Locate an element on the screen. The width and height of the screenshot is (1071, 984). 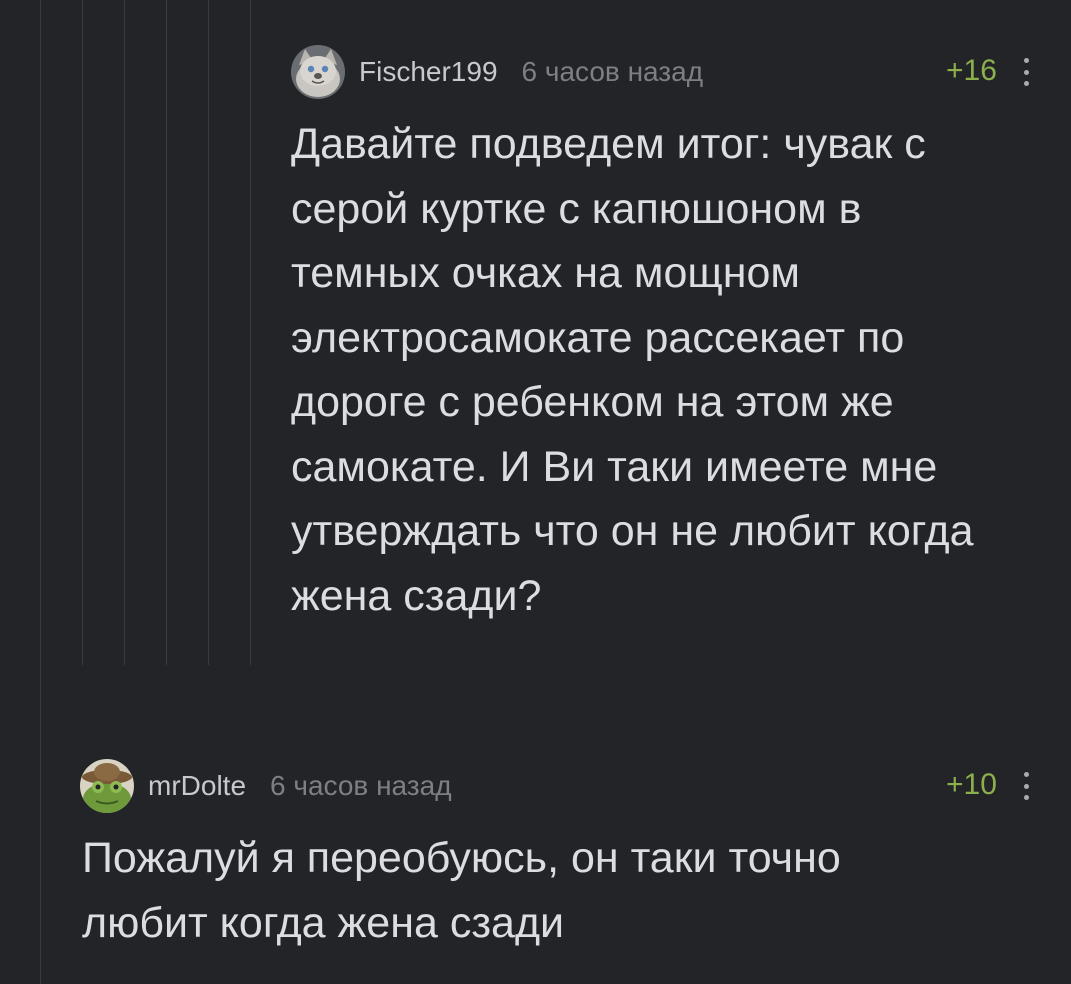
comment-text-line: утверждать что он не любит когда is located at coordinates (632, 531).